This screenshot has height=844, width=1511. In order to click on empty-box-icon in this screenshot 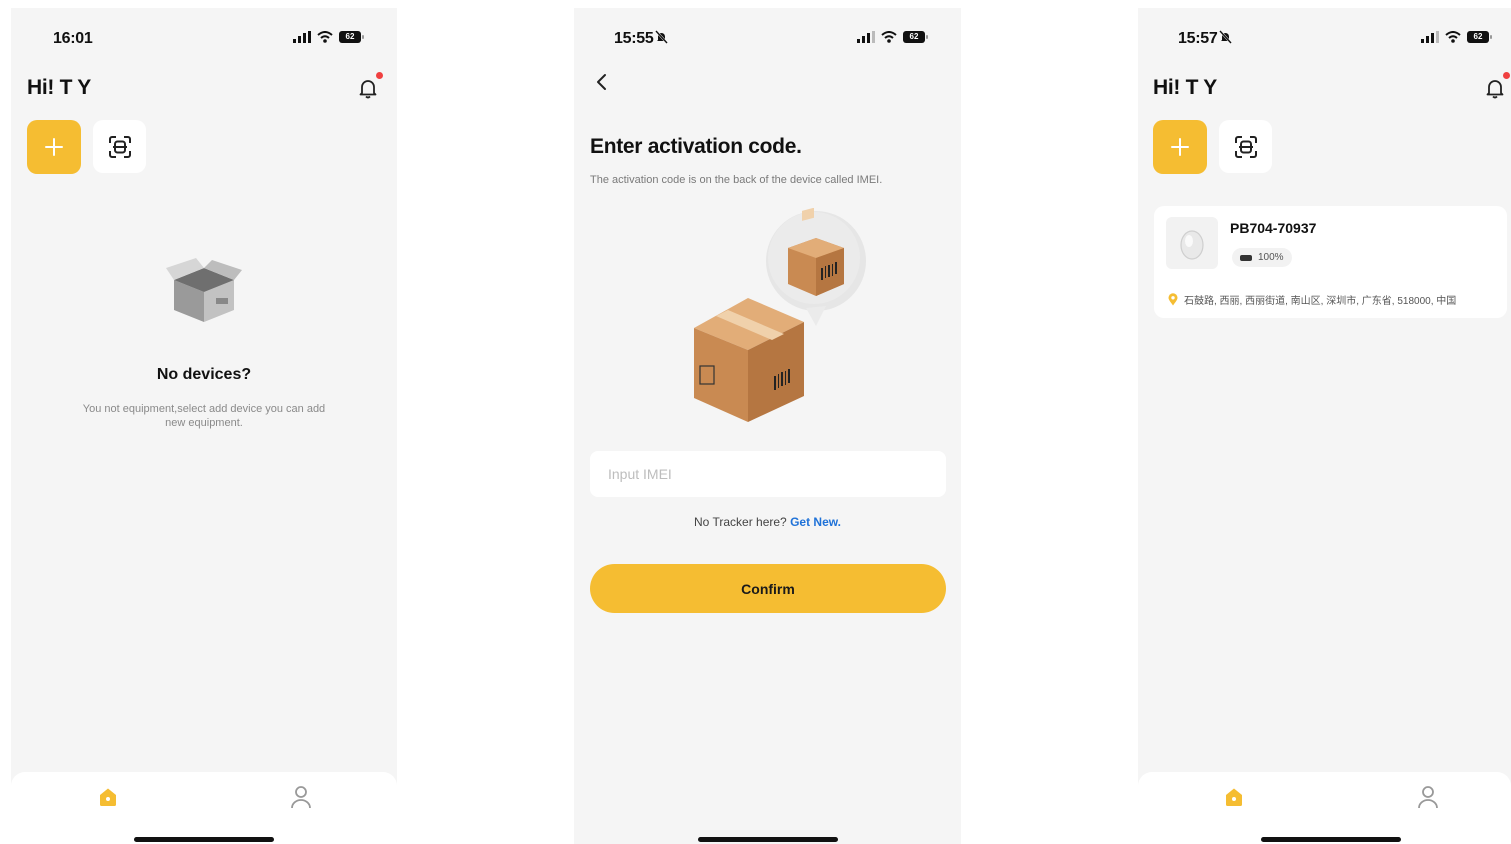, I will do `click(204, 290)`.